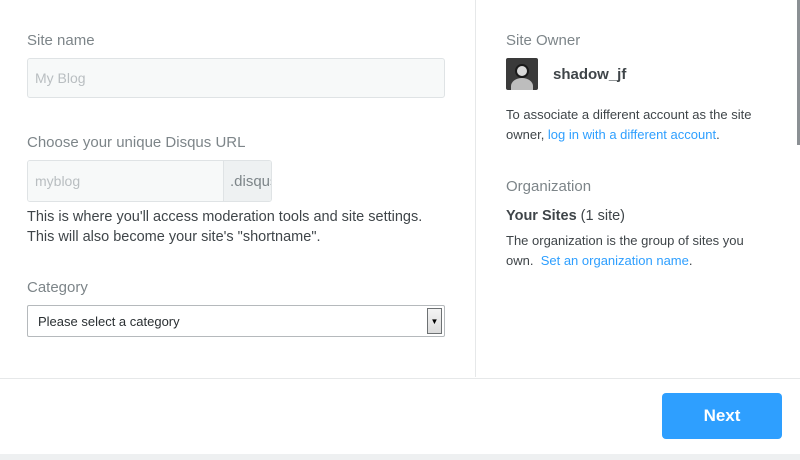 This screenshot has width=800, height=460. I want to click on site-name-input, so click(236, 78).